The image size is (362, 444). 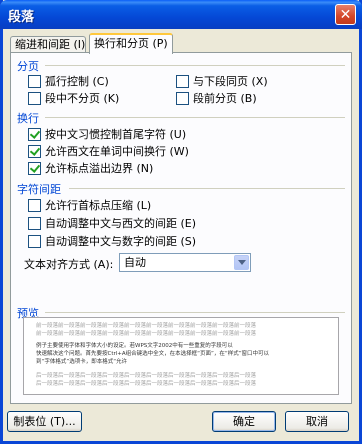 I want to click on cancel-button: 取消, so click(x=317, y=421).